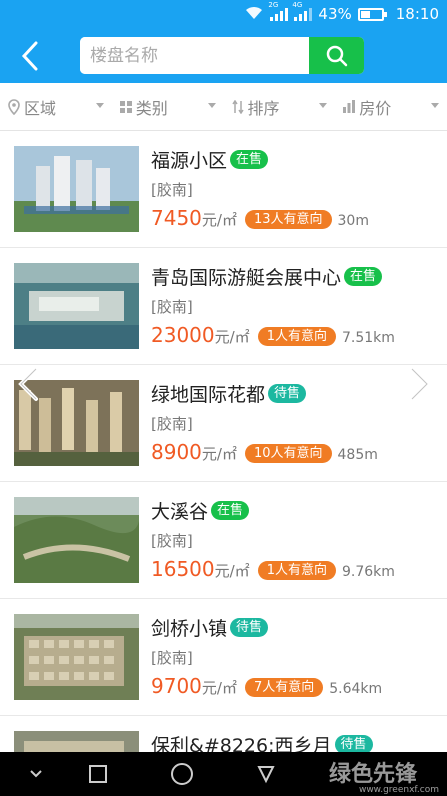  Describe the element at coordinates (223, 14) in the screenshot. I see `status-bar: 2G 4G 43% 18:10` at that location.